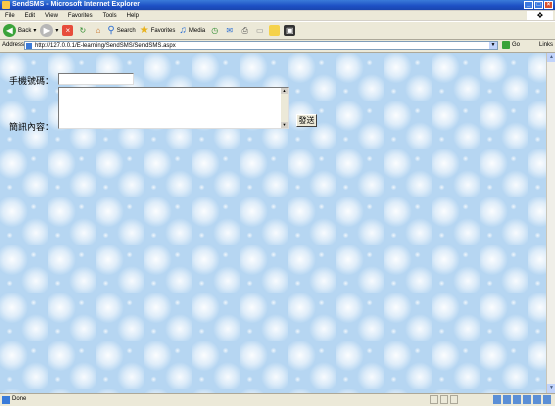 The height and width of the screenshot is (406, 555). What do you see at coordinates (68, 30) in the screenshot?
I see `stop-icon: ×` at bounding box center [68, 30].